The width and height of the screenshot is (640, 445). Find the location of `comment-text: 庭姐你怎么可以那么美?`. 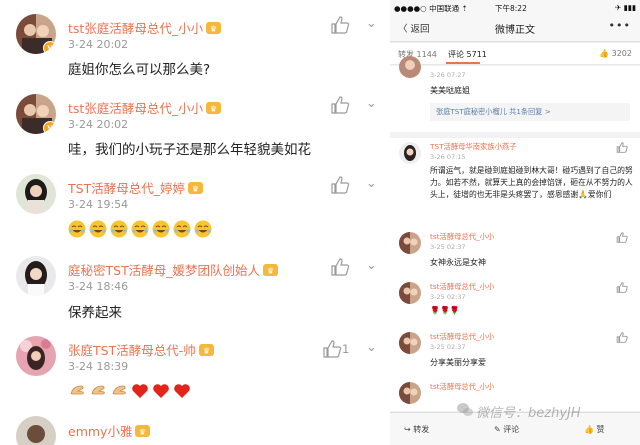

comment-text: 庭姐你怎么可以那么美? is located at coordinates (139, 70).